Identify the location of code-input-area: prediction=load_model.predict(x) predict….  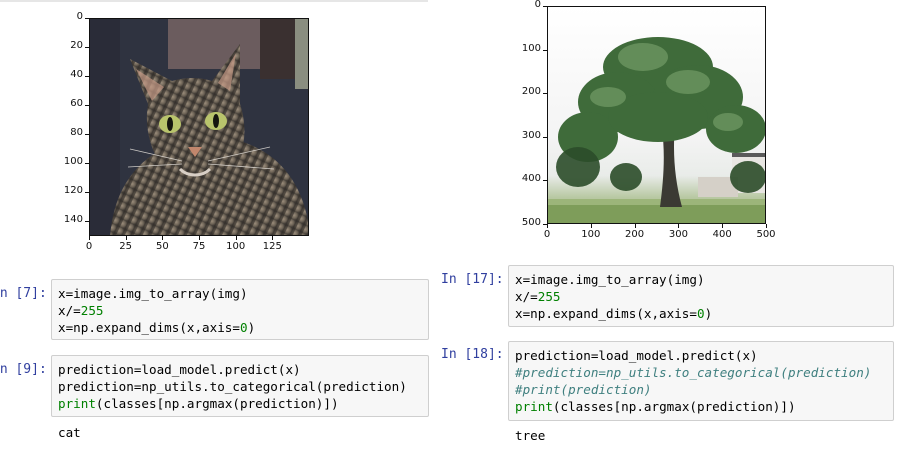
(240, 386).